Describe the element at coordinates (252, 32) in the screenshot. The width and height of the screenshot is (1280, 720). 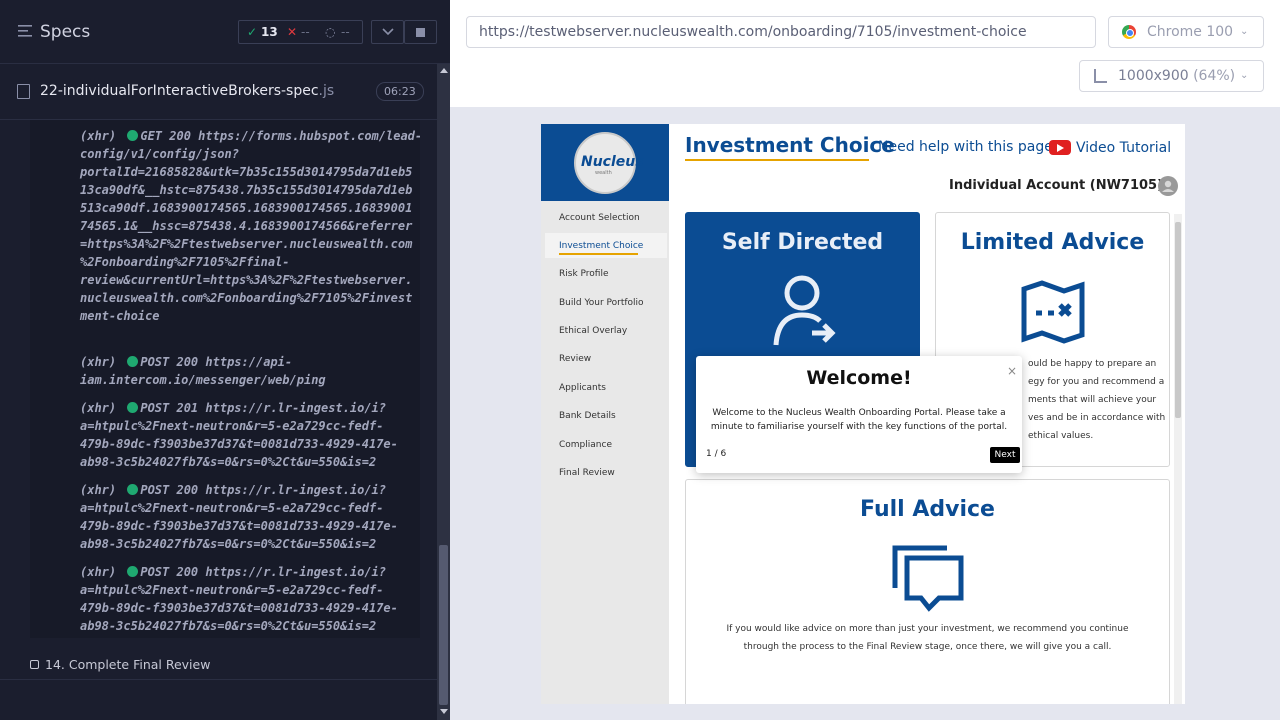
I see `check-icon: ✓` at that location.